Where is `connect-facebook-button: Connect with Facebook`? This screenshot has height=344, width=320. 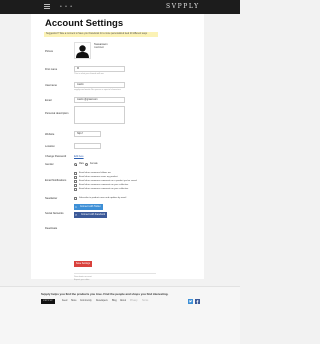 connect-facebook-button: Connect with Facebook is located at coordinates (91, 215).